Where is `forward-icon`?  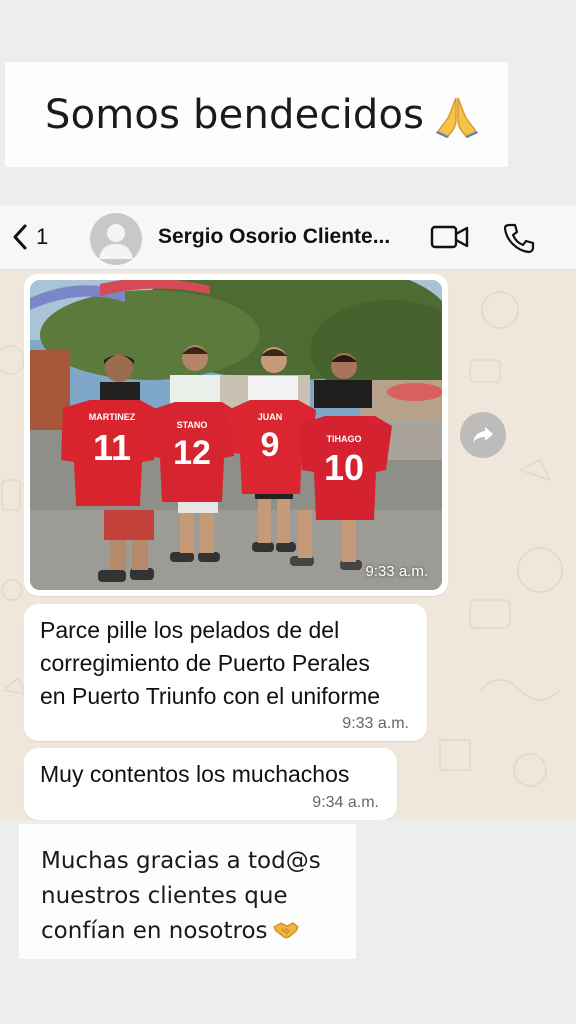 forward-icon is located at coordinates (483, 435).